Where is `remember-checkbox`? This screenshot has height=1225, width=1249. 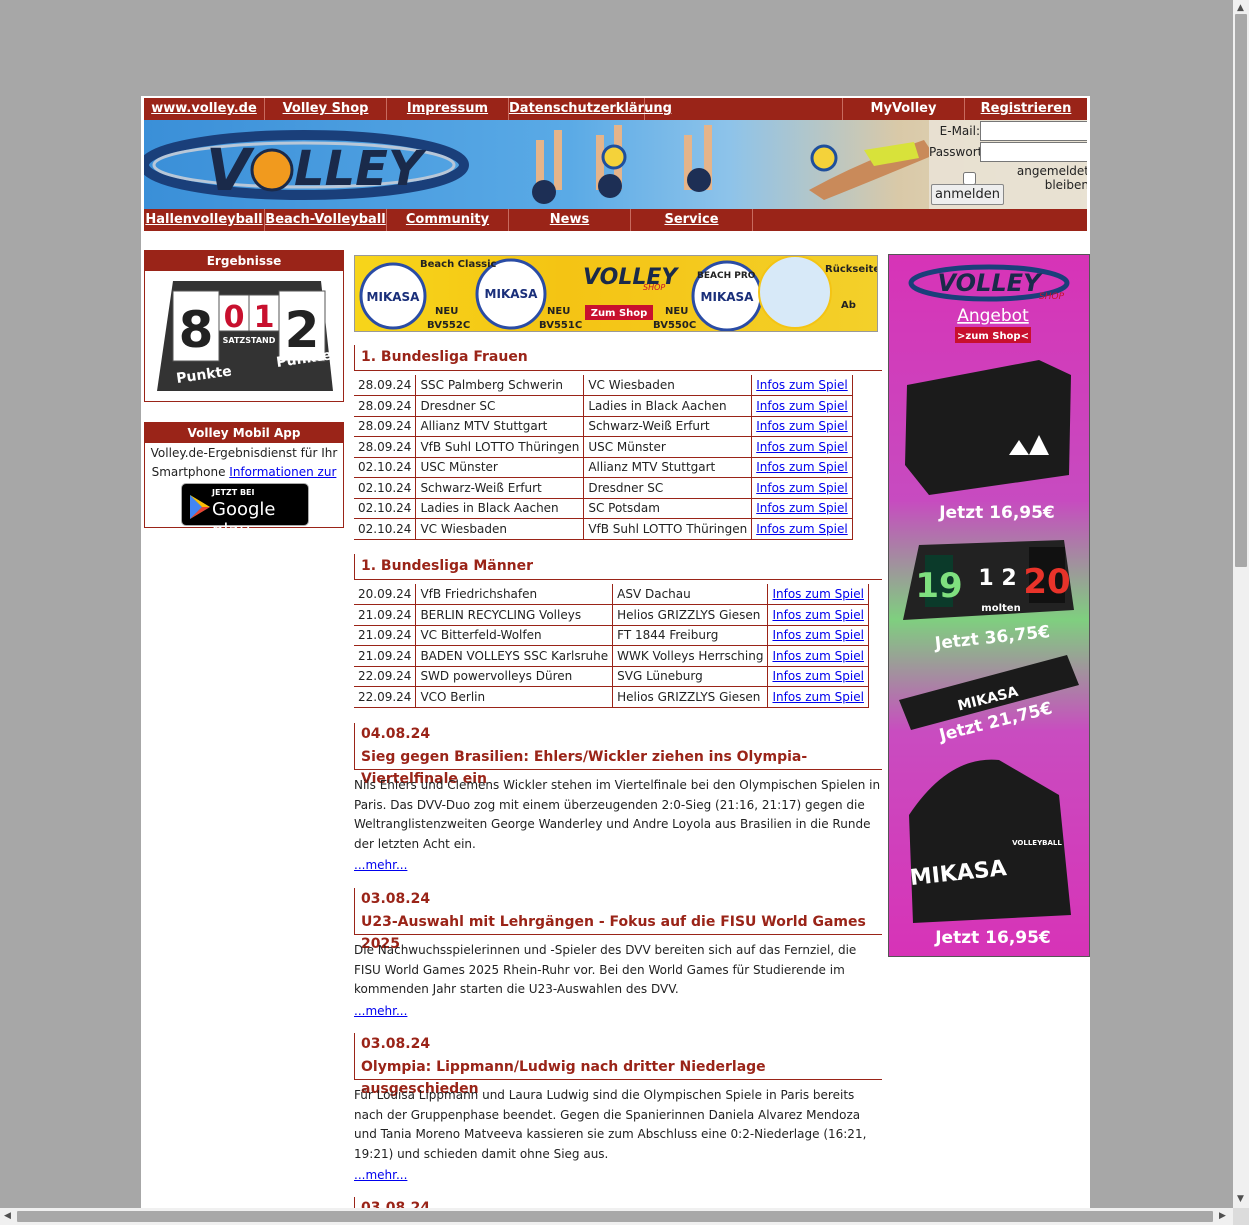 remember-checkbox is located at coordinates (969, 178).